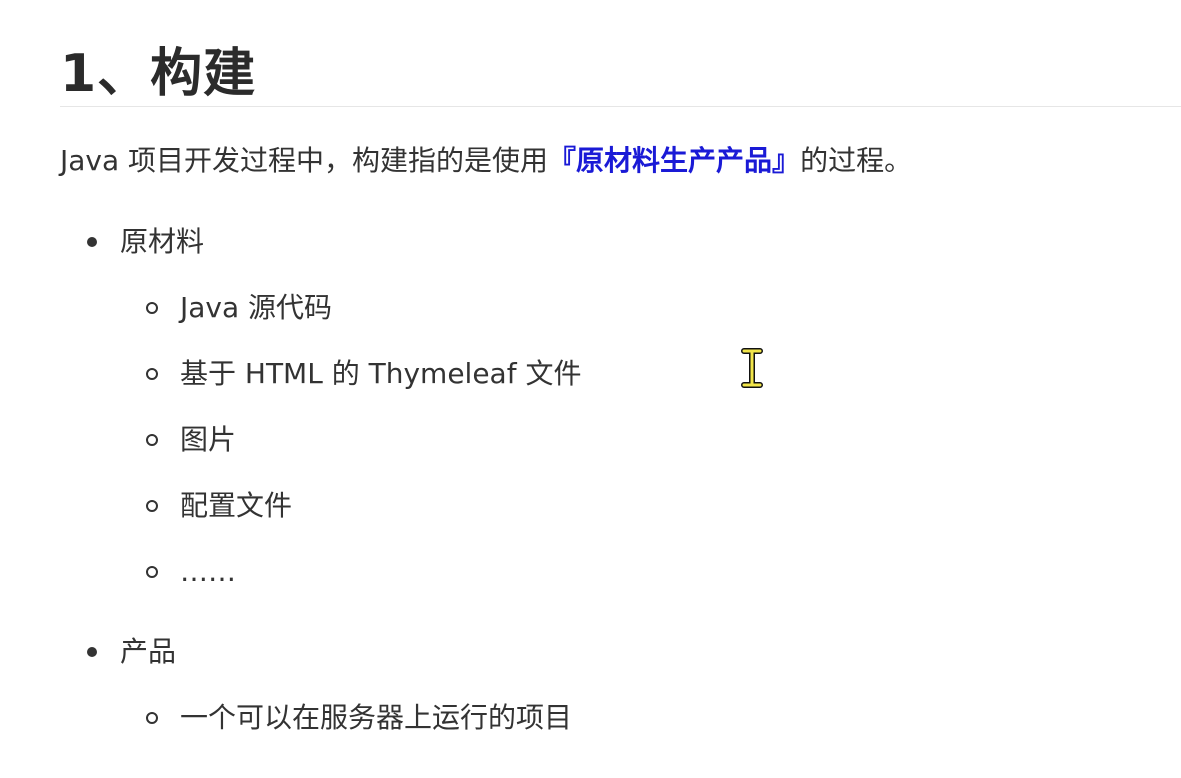 The height and width of the screenshot is (778, 1181). What do you see at coordinates (148, 651) in the screenshot?
I see `list-item-label: 产品` at bounding box center [148, 651].